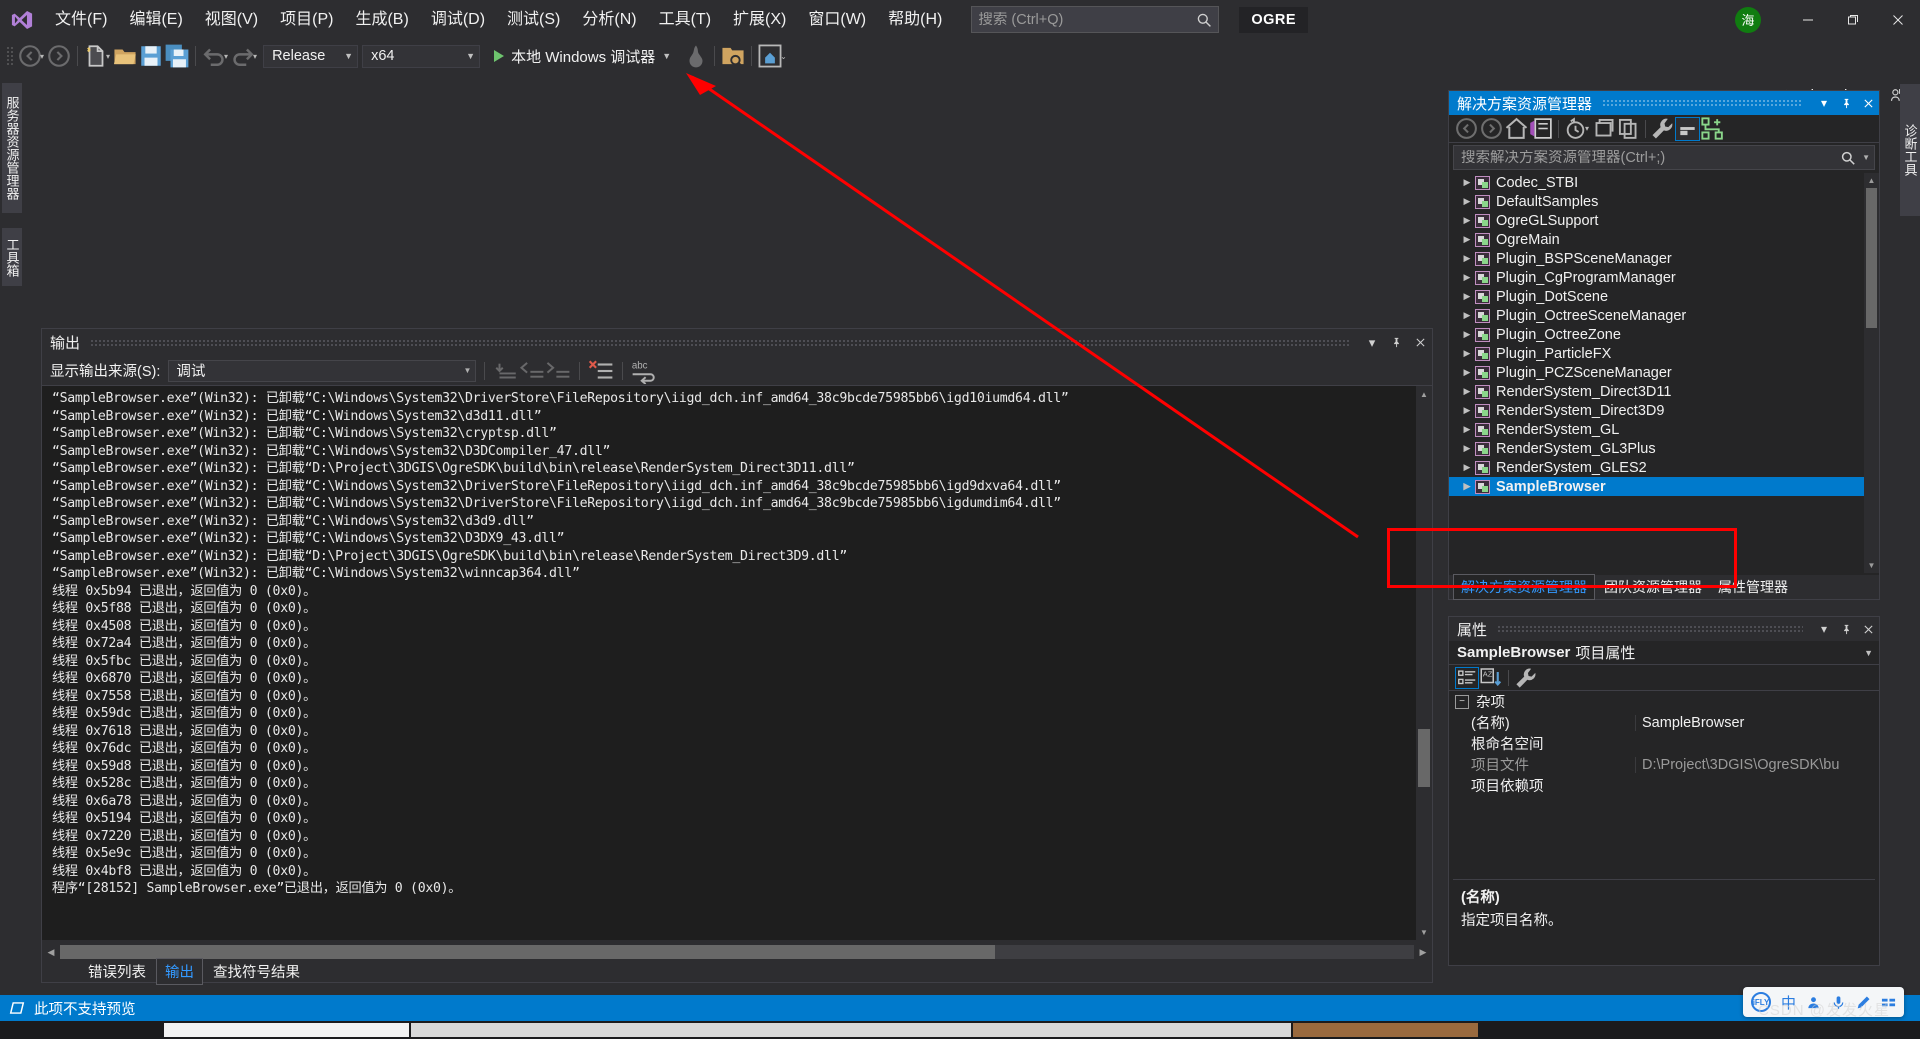 The height and width of the screenshot is (1039, 1920). I want to click on tree-item: ▶ Plugin_OctreeZone, so click(1664, 334).